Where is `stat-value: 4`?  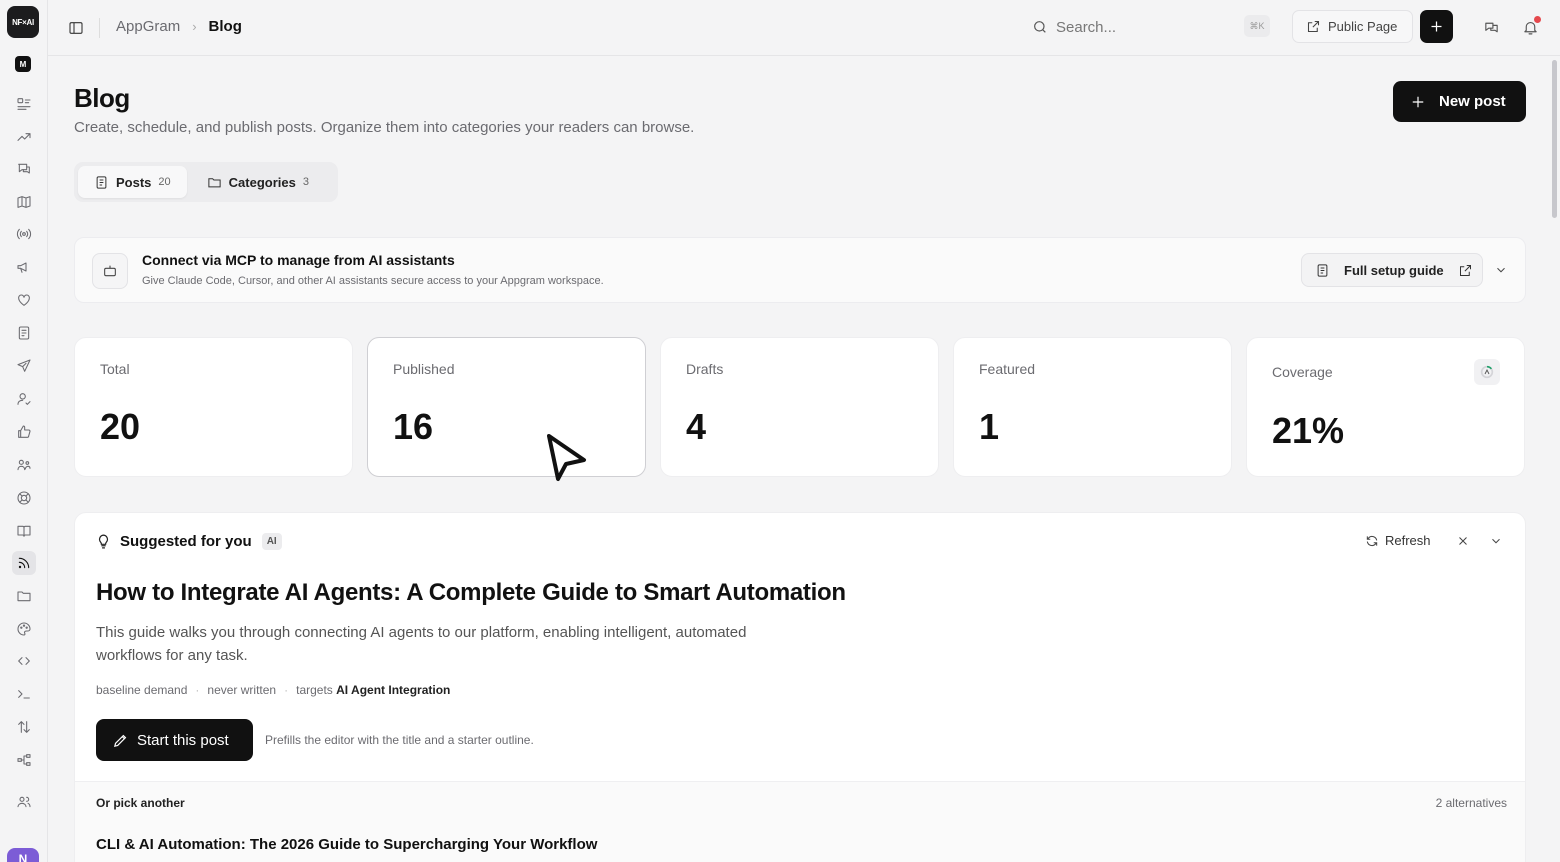 stat-value: 4 is located at coordinates (696, 426).